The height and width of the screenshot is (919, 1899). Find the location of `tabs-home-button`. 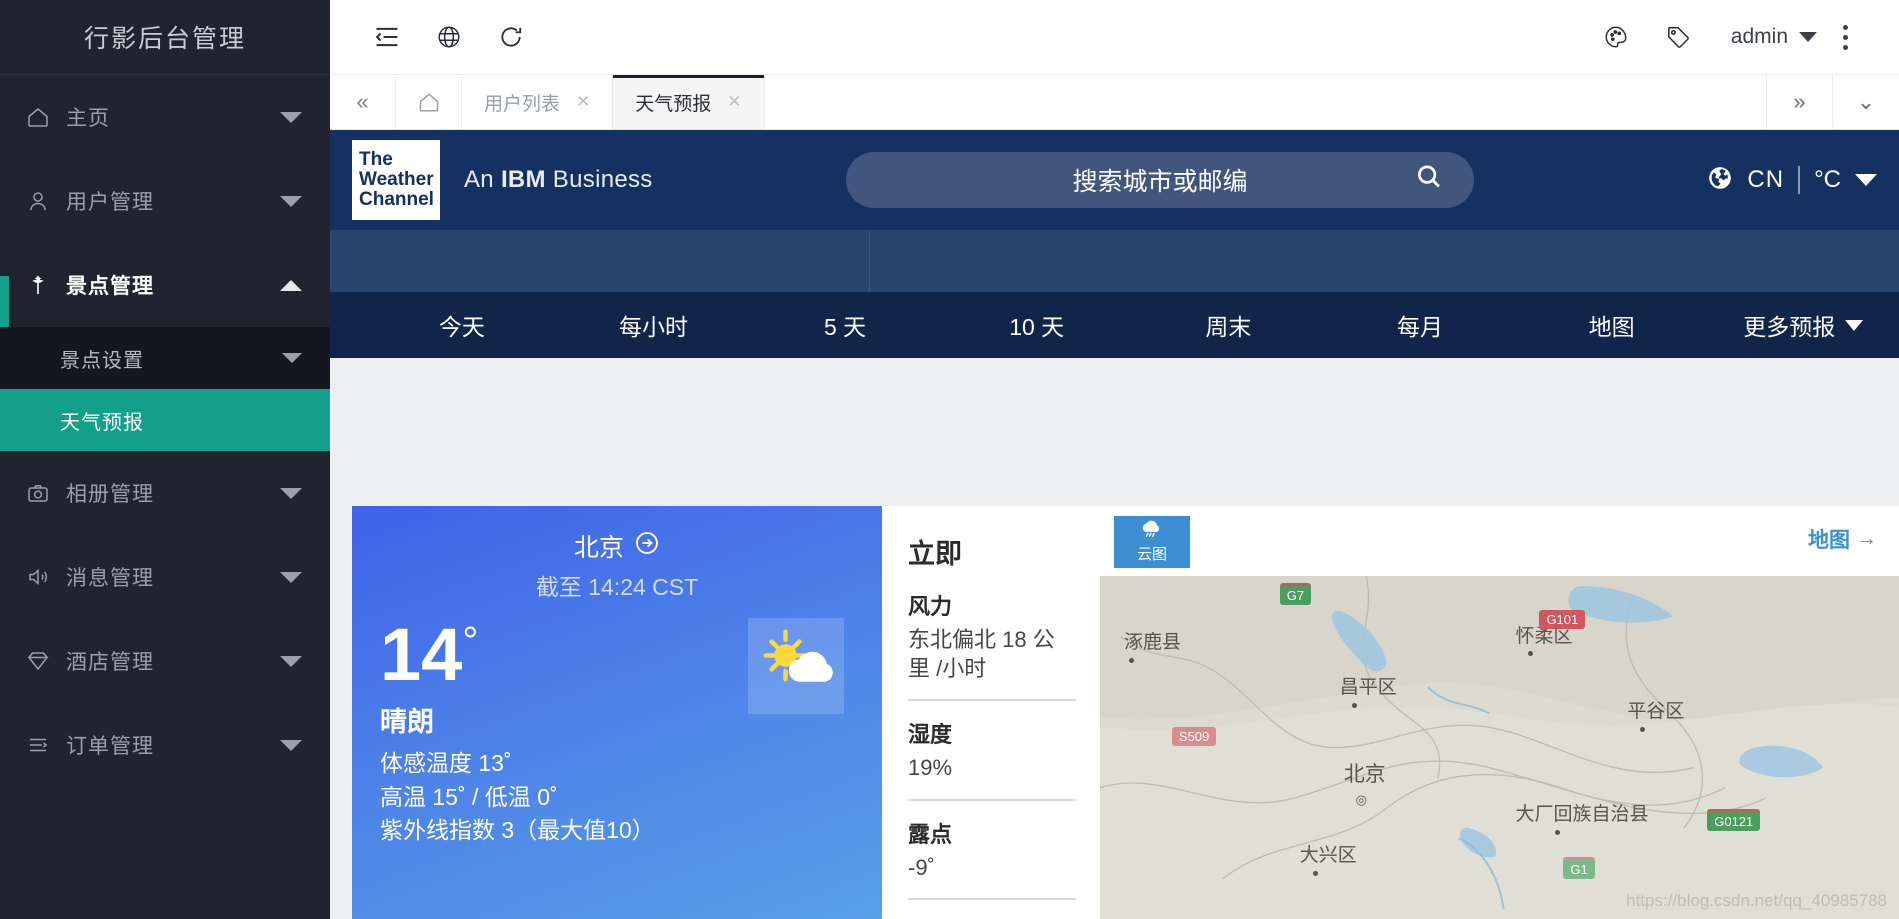

tabs-home-button is located at coordinates (429, 102).